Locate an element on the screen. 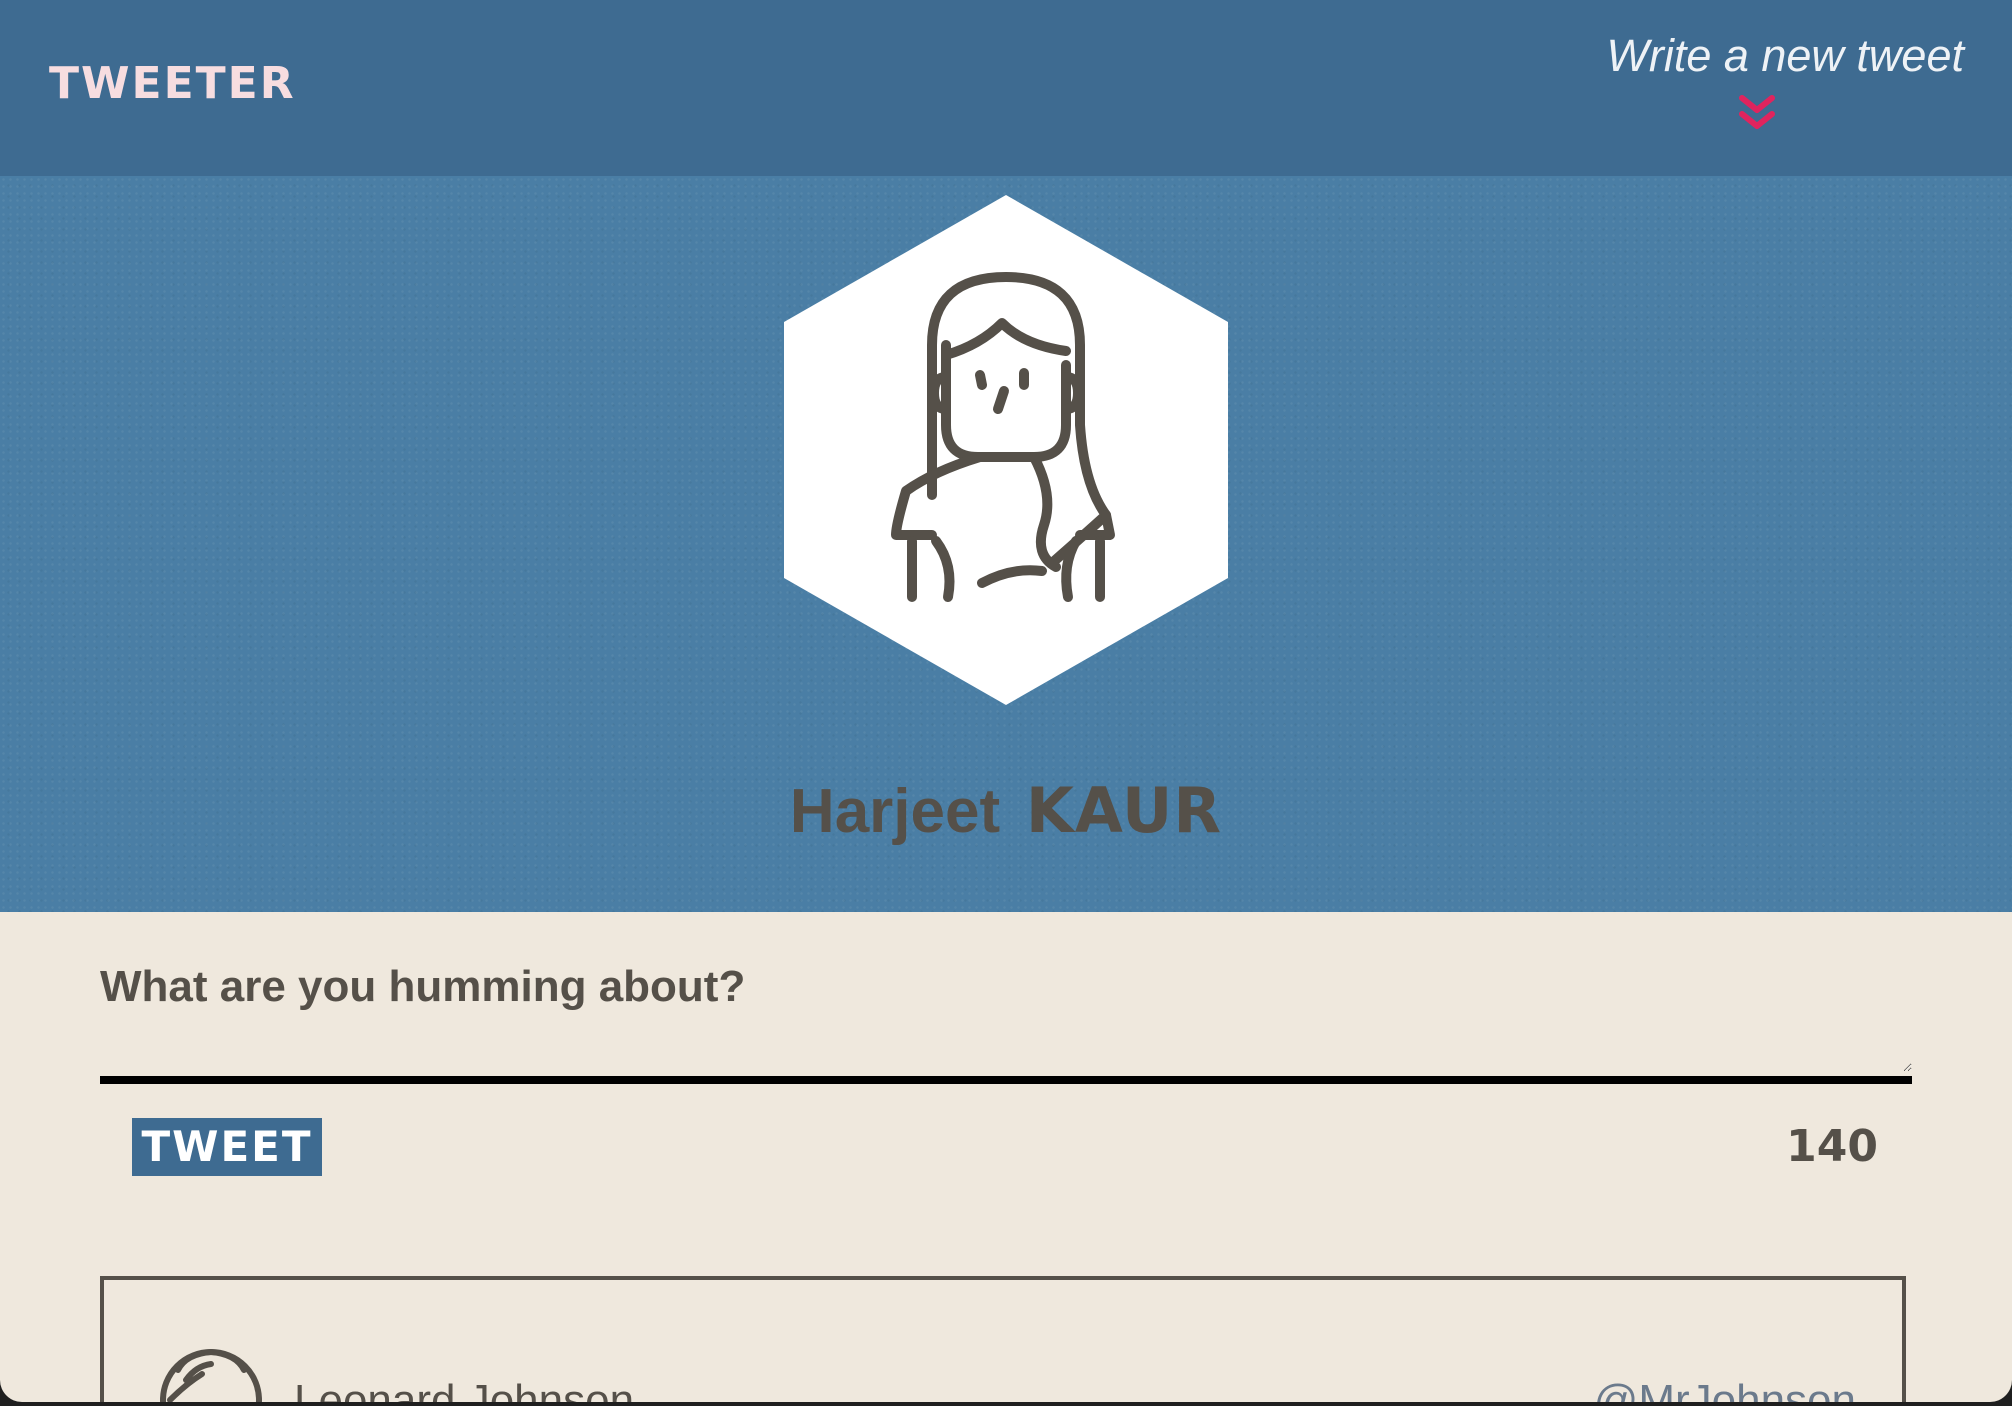 Image resolution: width=2012 pixels, height=1406 pixels. write-new-tweet-toggle: Write a new tweet is located at coordinates (1764, 79).